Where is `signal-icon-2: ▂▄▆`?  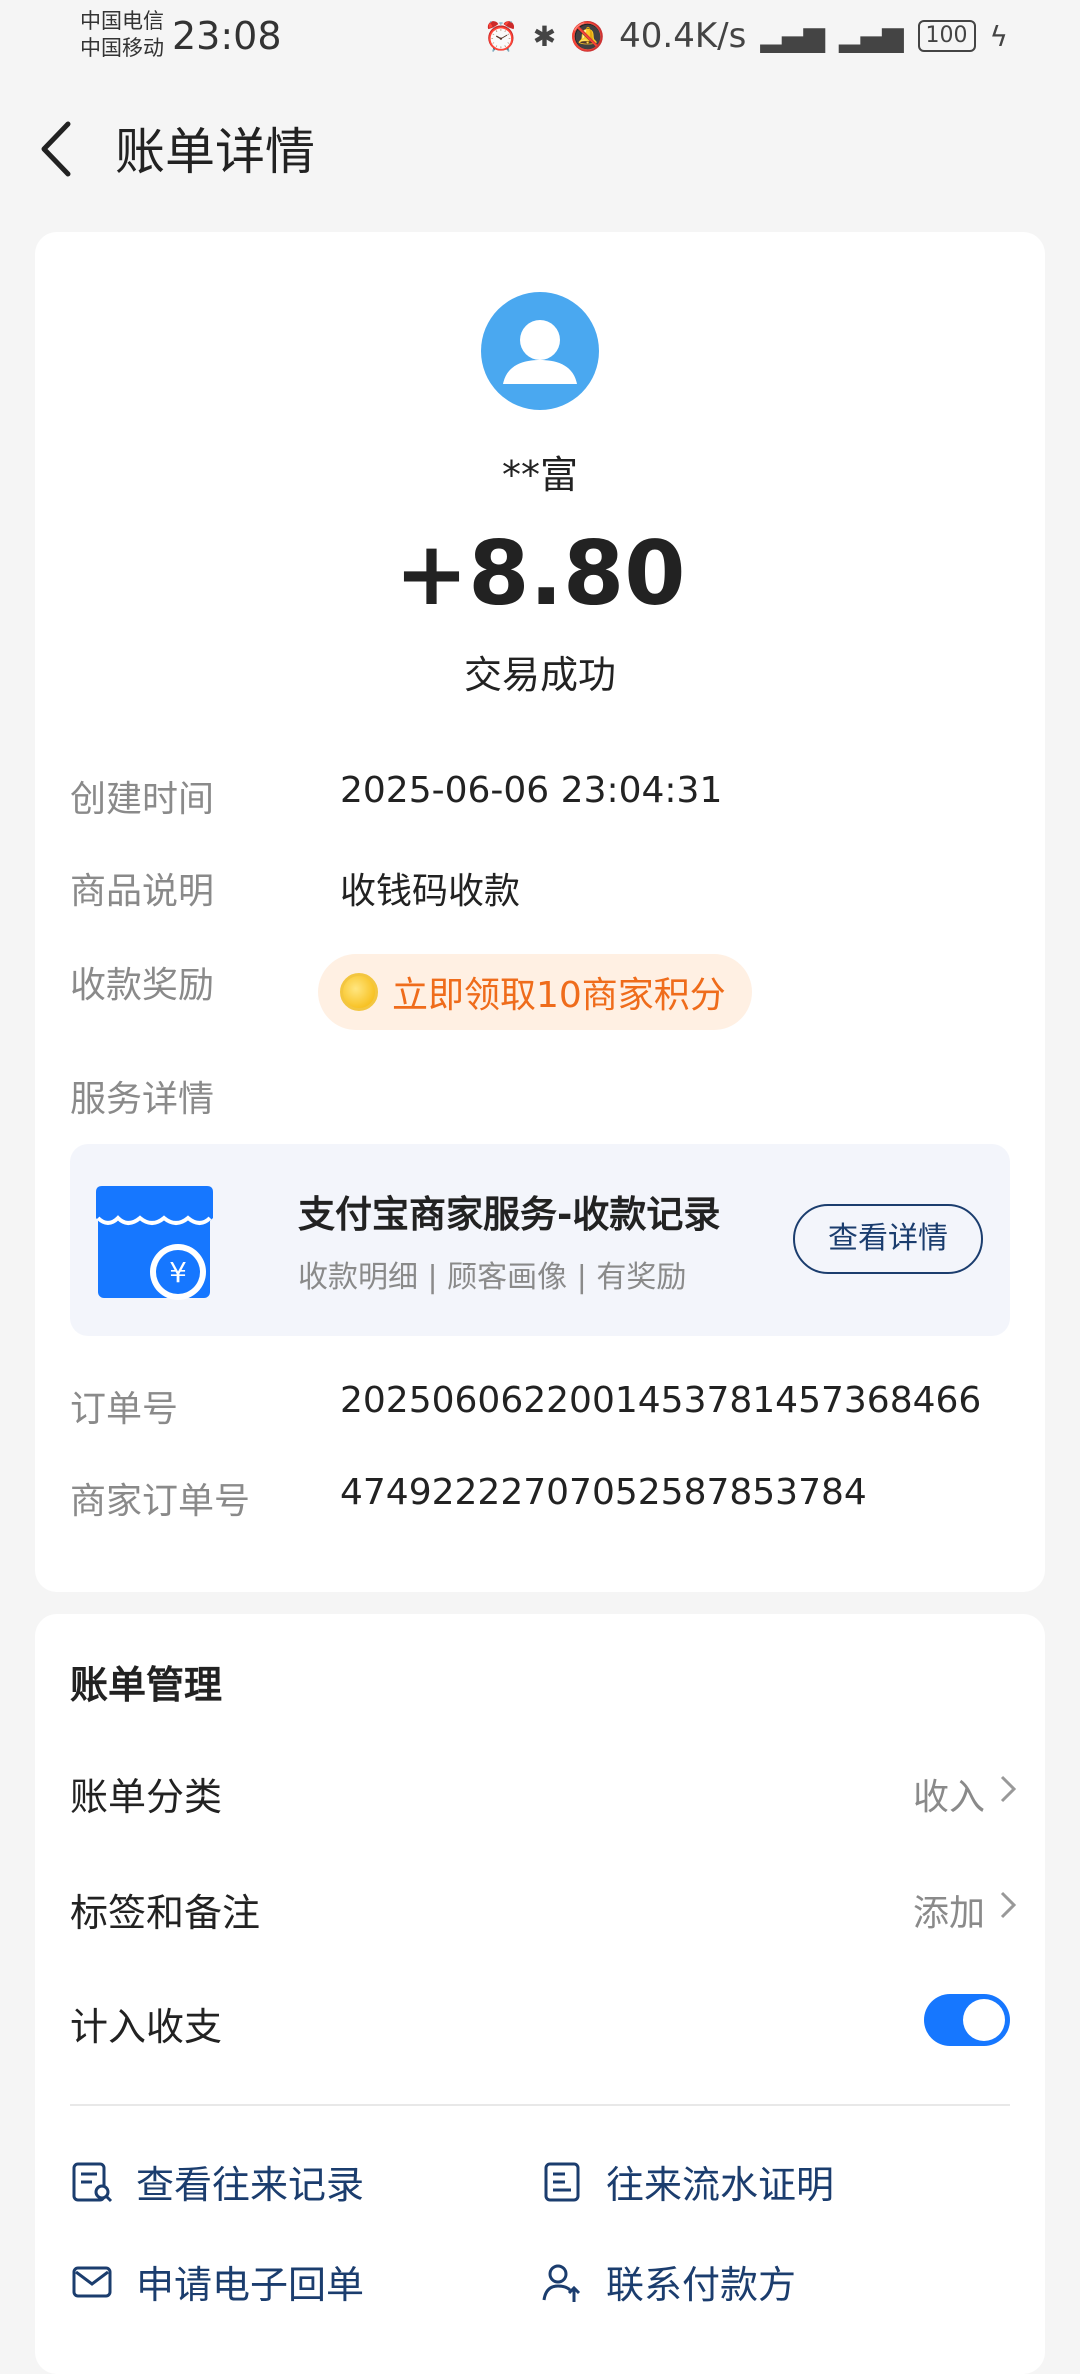
signal-icon-2: ▂▄▆ is located at coordinates (871, 36).